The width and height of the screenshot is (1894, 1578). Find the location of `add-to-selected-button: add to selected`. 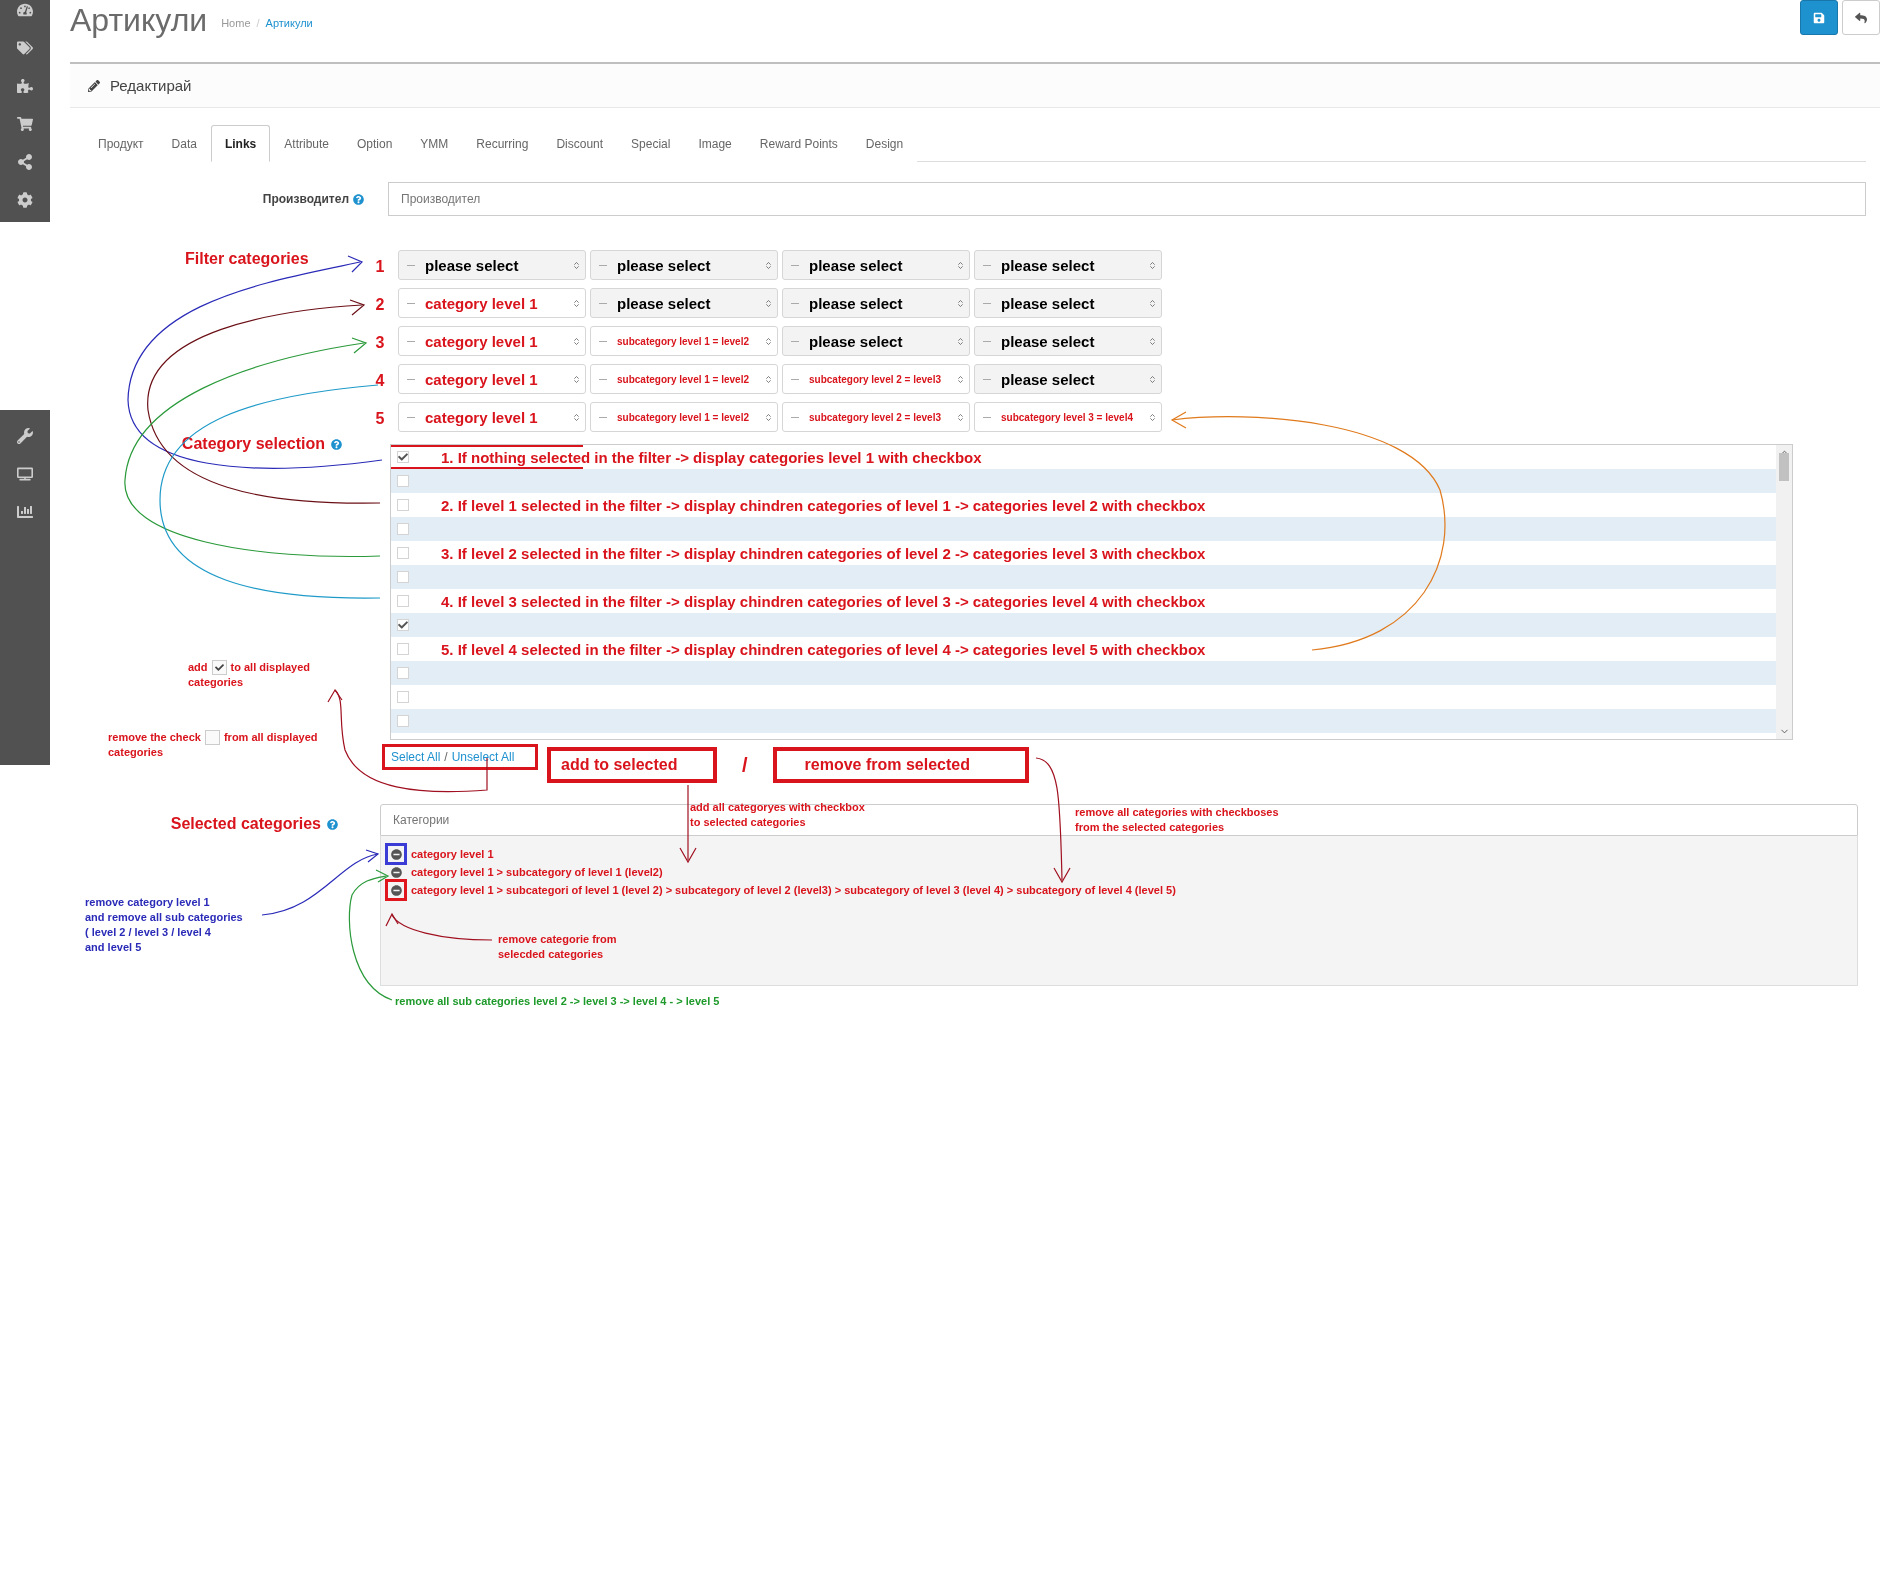

add-to-selected-button: add to selected is located at coordinates (632, 765).